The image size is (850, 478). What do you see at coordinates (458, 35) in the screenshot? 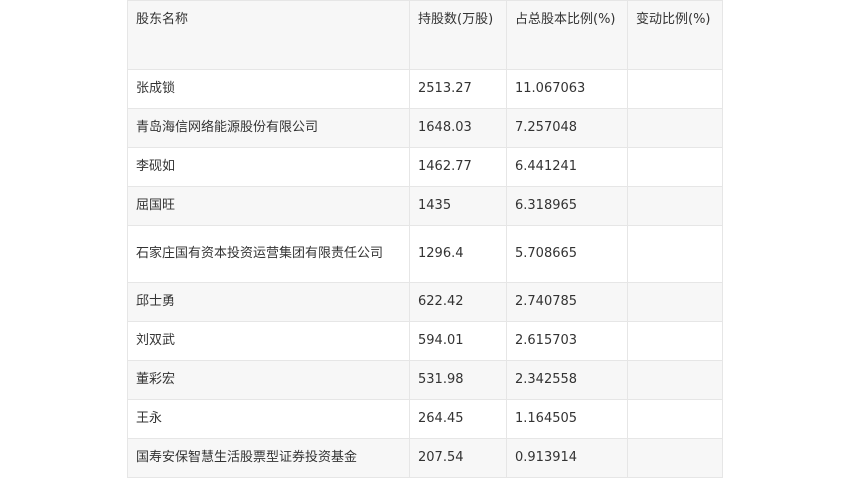
I see `header-shares: 持股数(万股)` at bounding box center [458, 35].